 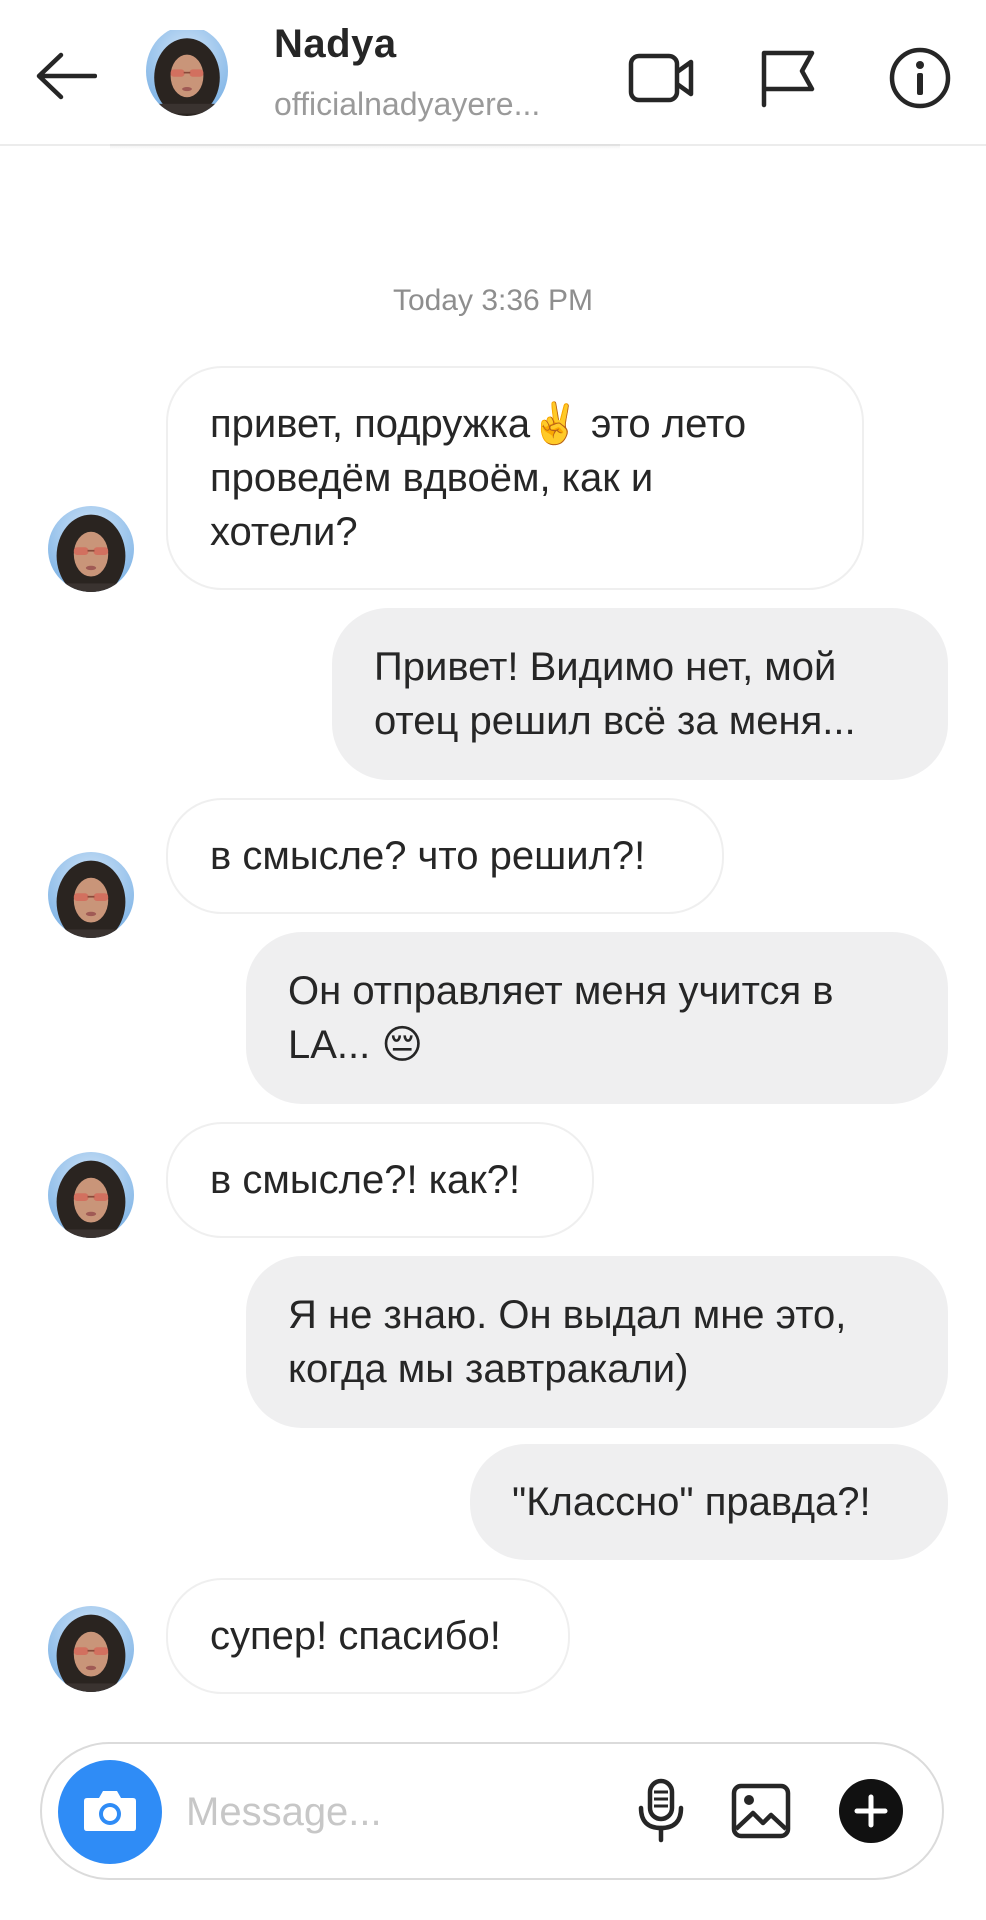 What do you see at coordinates (445, 856) in the screenshot?
I see `message-bubble-incoming: в смысле? что решил?!` at bounding box center [445, 856].